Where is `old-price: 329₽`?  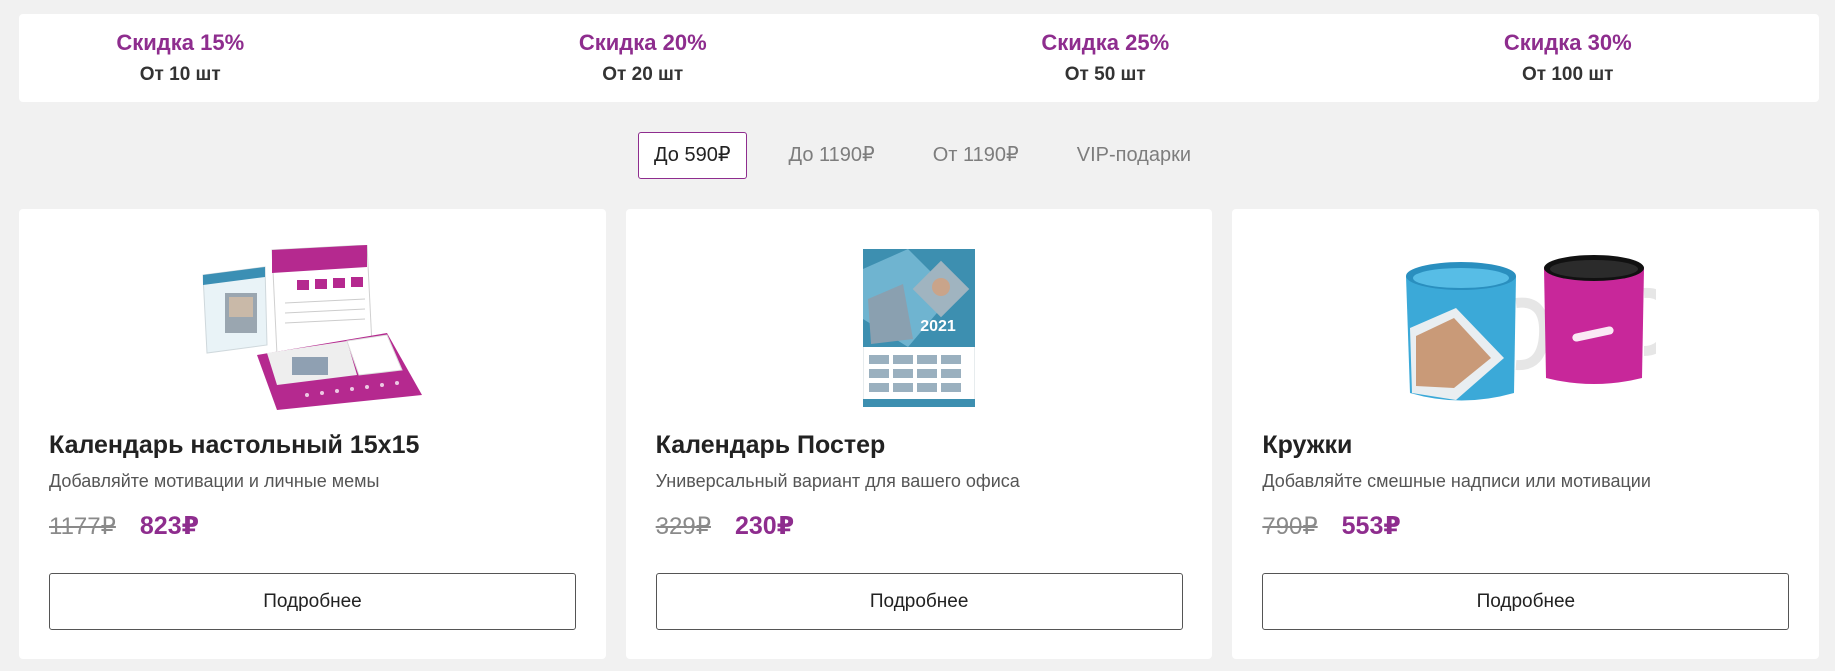
old-price: 329₽ is located at coordinates (683, 526).